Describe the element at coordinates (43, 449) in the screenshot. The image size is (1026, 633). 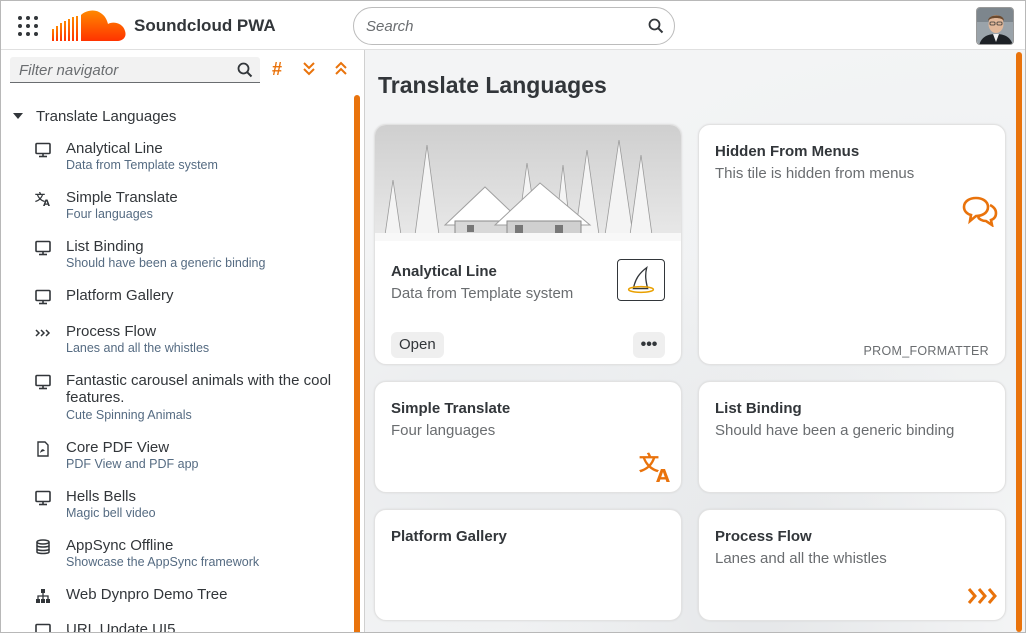
I see `pdf-icon` at that location.